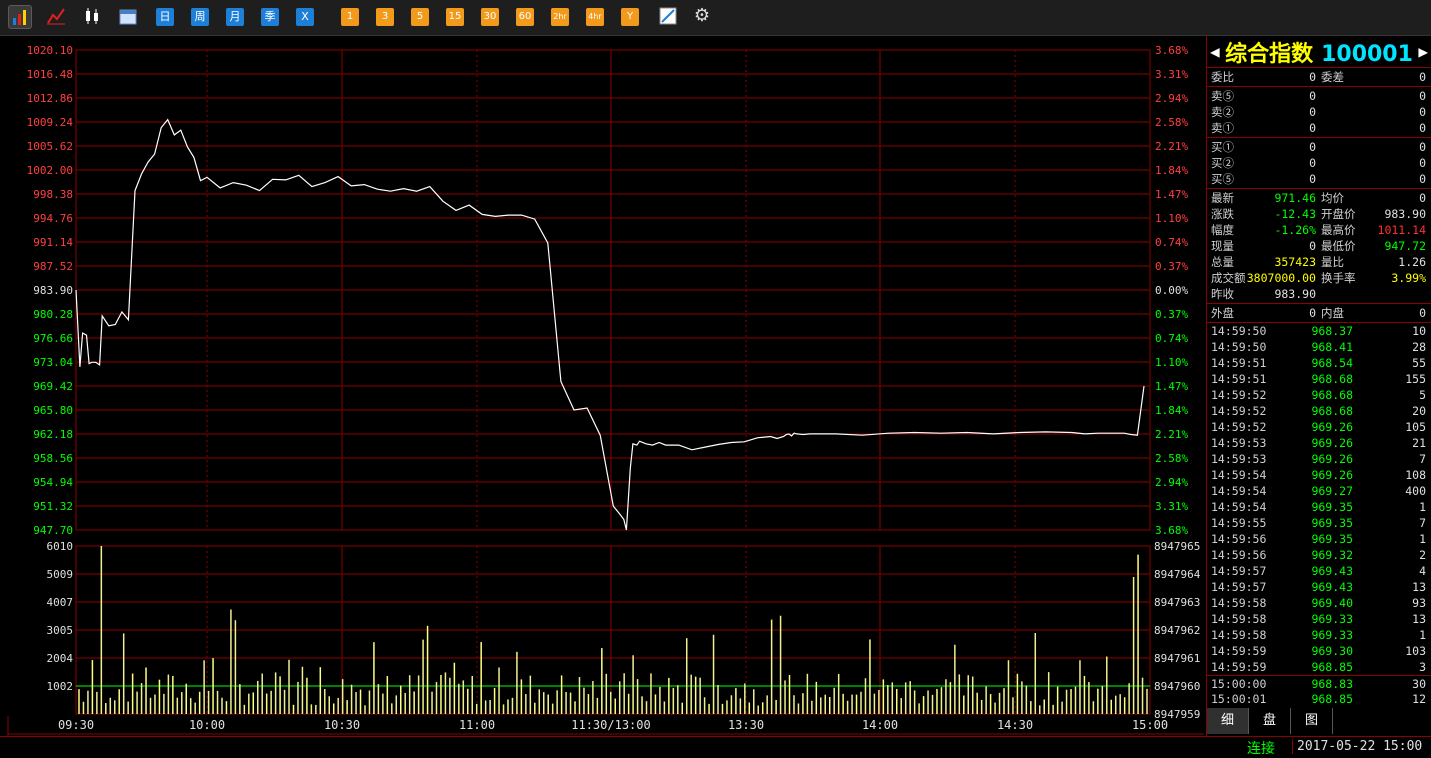 The image size is (1431, 758). What do you see at coordinates (1319, 52) in the screenshot?
I see `panel-title: 综合指数 100001` at bounding box center [1319, 52].